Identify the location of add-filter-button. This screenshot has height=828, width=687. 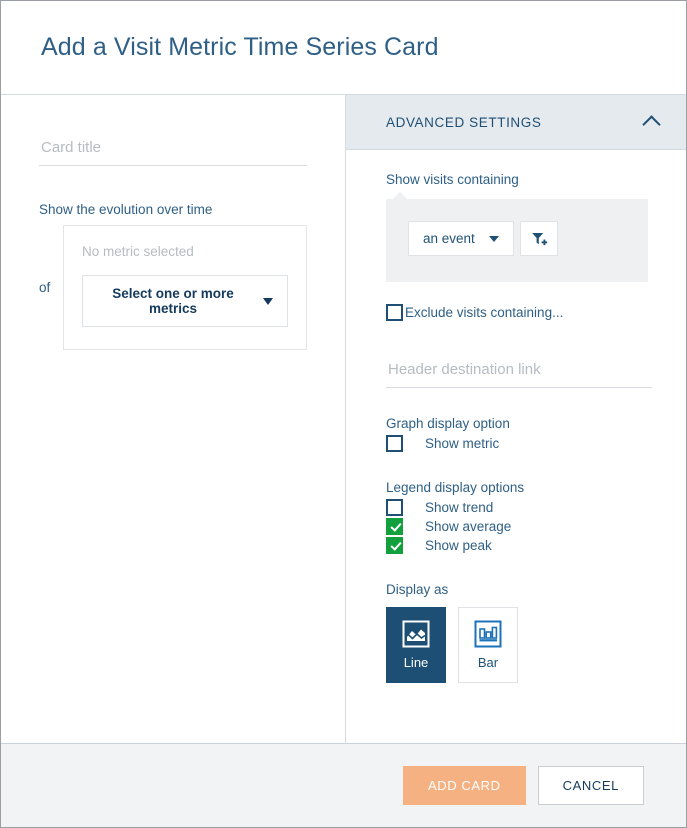
(538, 238).